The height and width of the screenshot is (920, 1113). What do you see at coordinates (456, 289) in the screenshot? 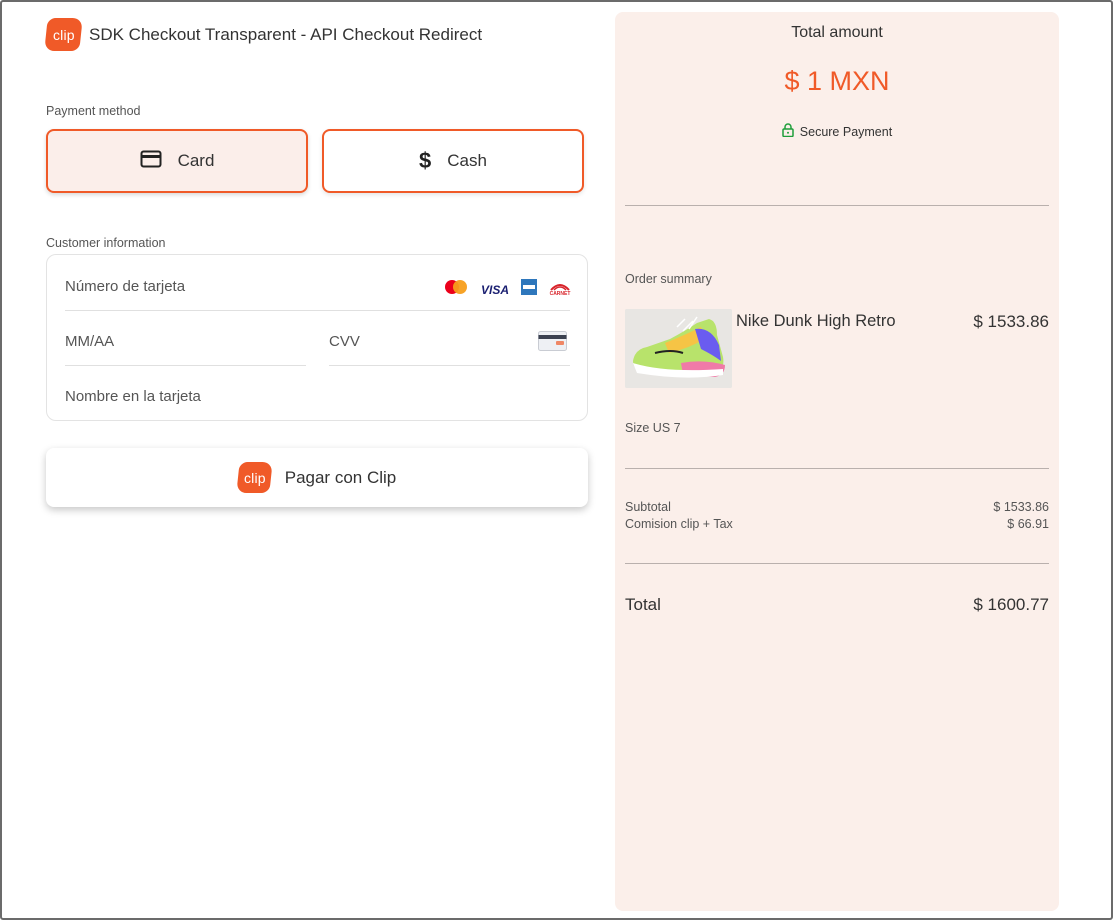
I see `mastercard-icon` at bounding box center [456, 289].